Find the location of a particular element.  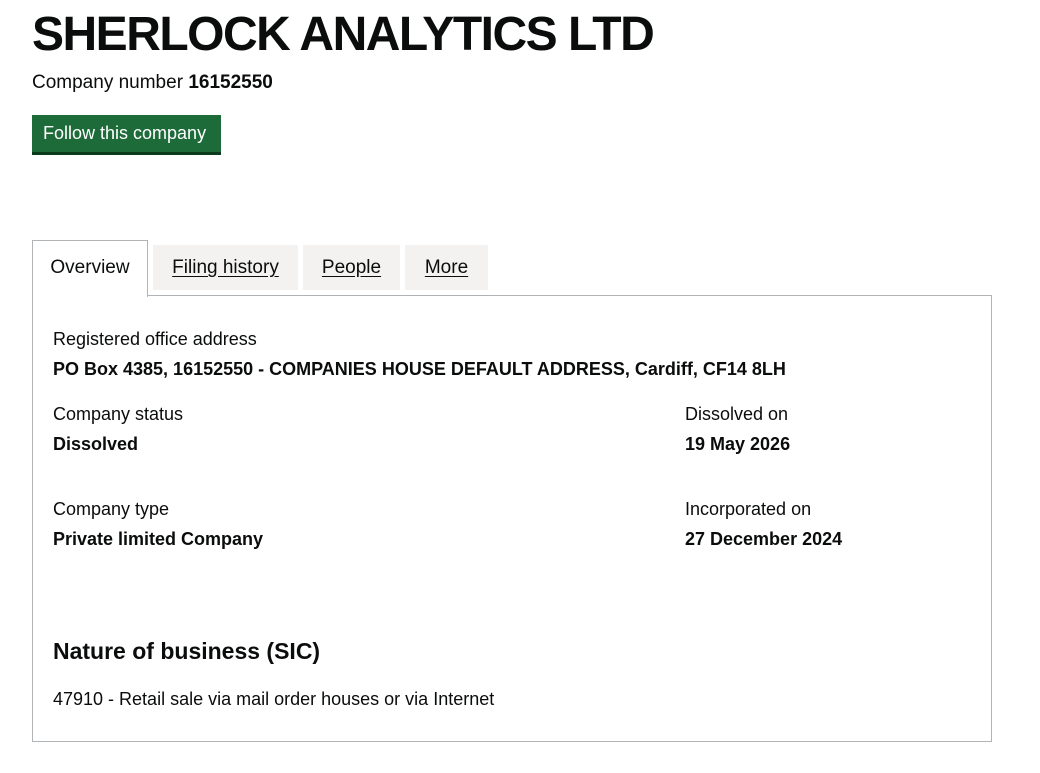

registered-office-label: Registered office address is located at coordinates (155, 339).